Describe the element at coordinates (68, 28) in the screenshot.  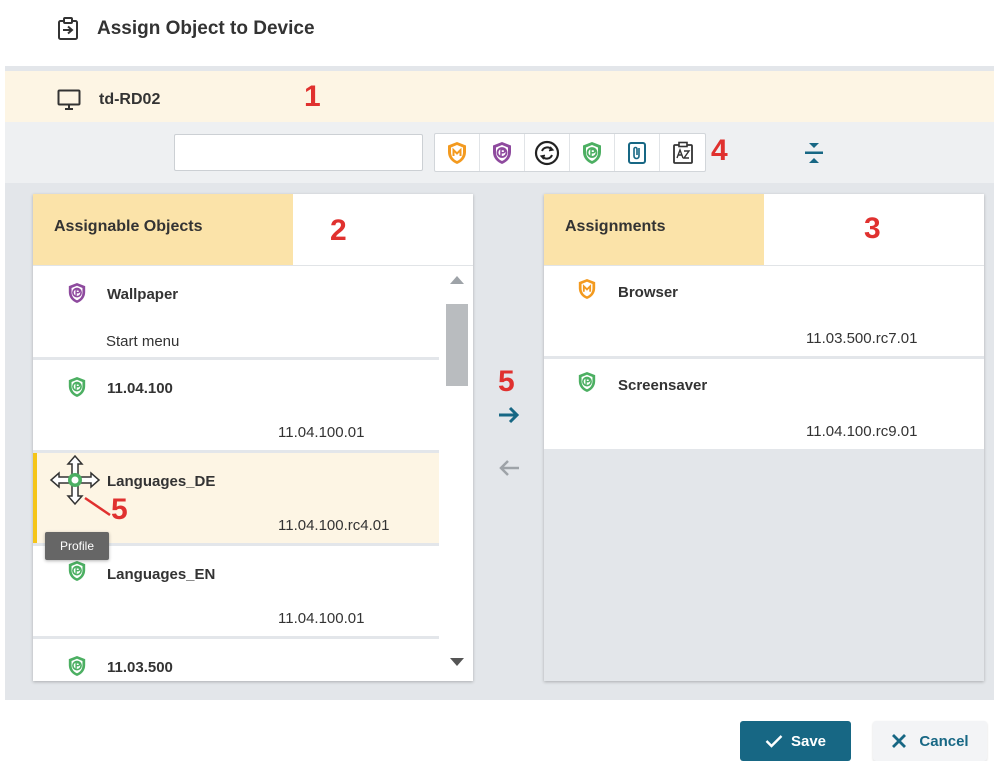
I see `assign-object-icon` at that location.